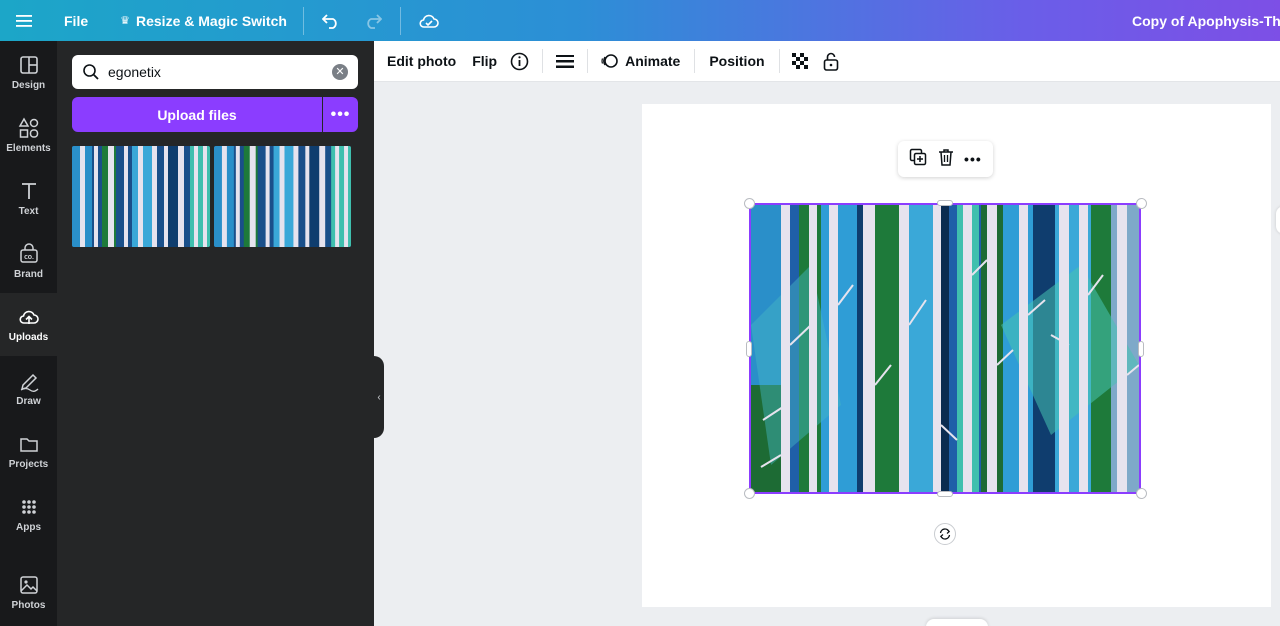 This screenshot has width=1280, height=626. What do you see at coordinates (28, 527) in the screenshot?
I see `rail-item-label: Apps` at bounding box center [28, 527].